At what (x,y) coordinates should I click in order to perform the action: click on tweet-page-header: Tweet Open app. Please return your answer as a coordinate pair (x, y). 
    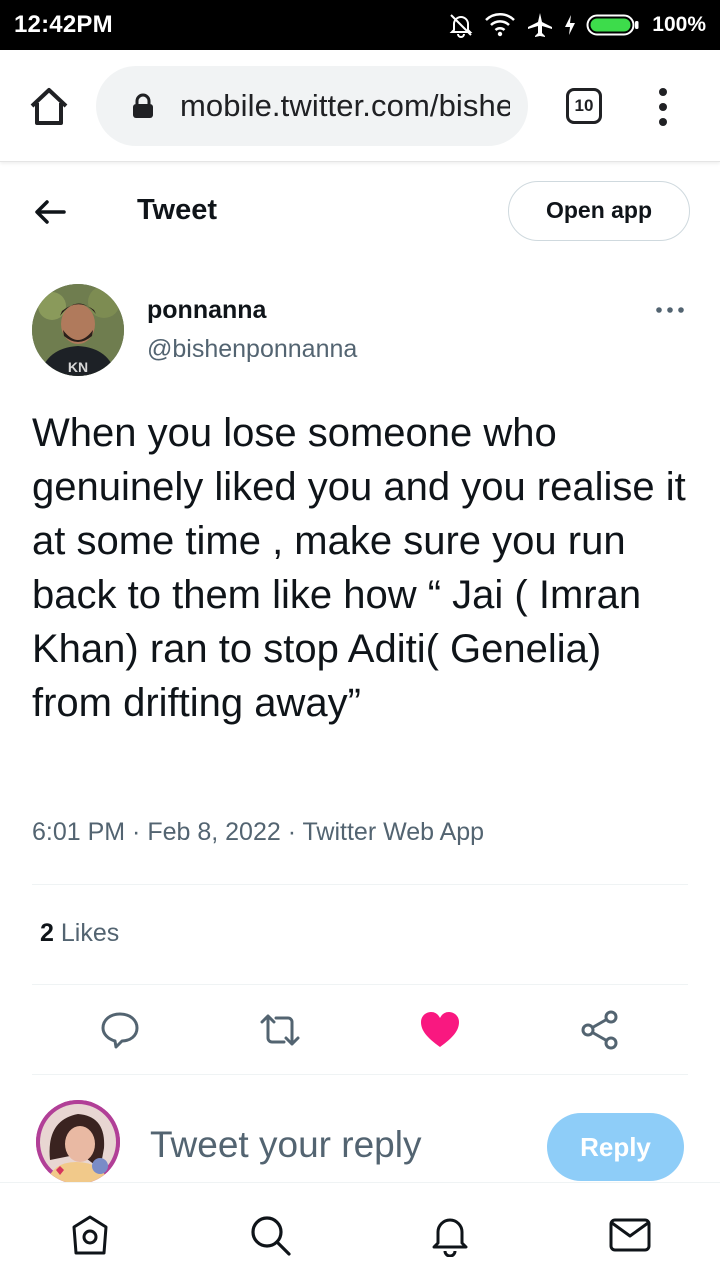
    Looking at the image, I should click on (360, 212).